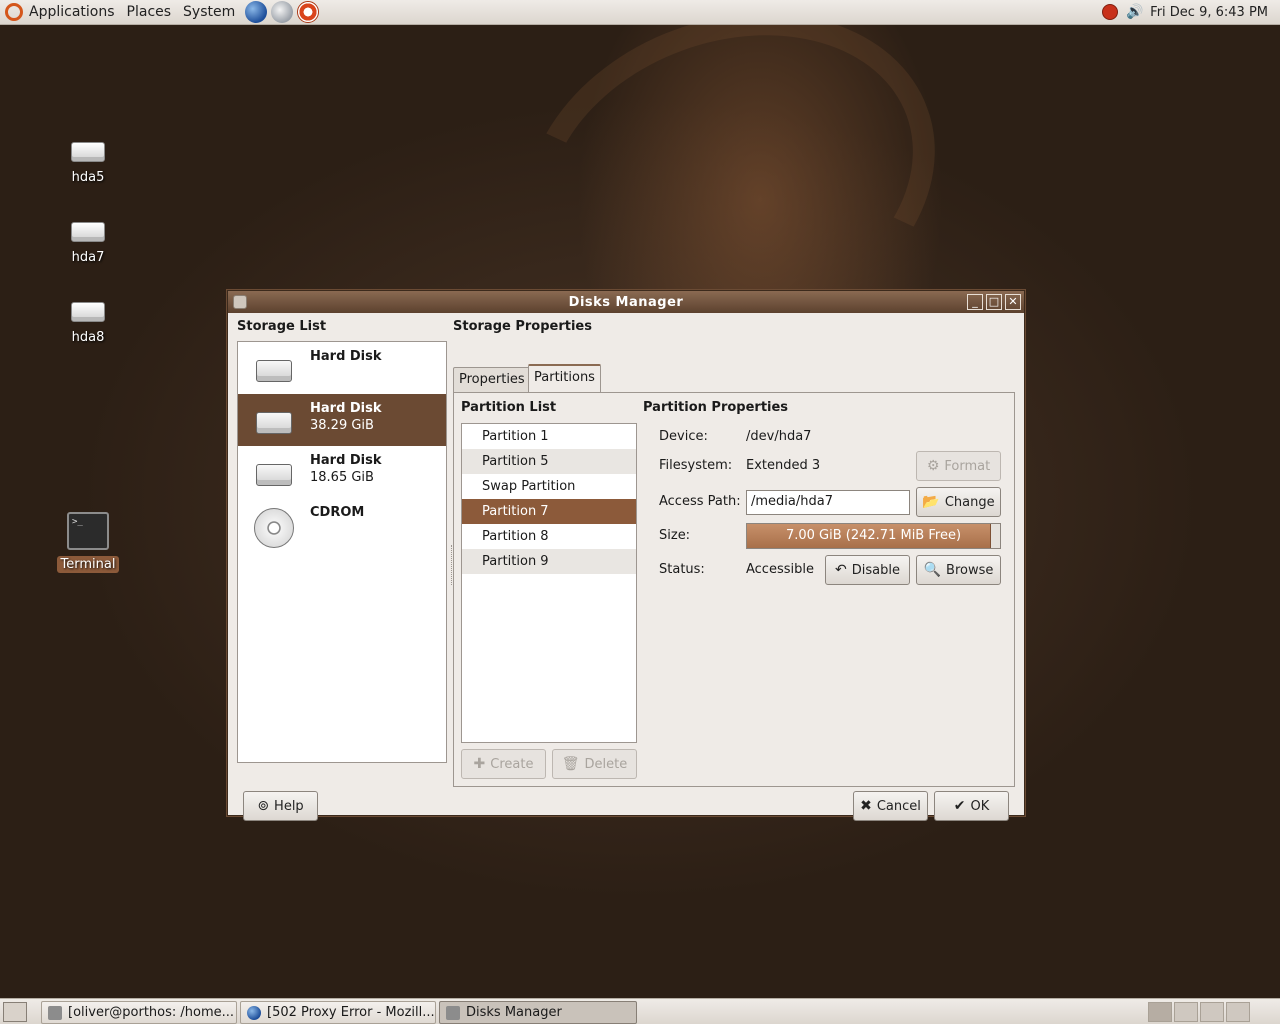  What do you see at coordinates (55, 1012) in the screenshot?
I see `terminal-icon` at bounding box center [55, 1012].